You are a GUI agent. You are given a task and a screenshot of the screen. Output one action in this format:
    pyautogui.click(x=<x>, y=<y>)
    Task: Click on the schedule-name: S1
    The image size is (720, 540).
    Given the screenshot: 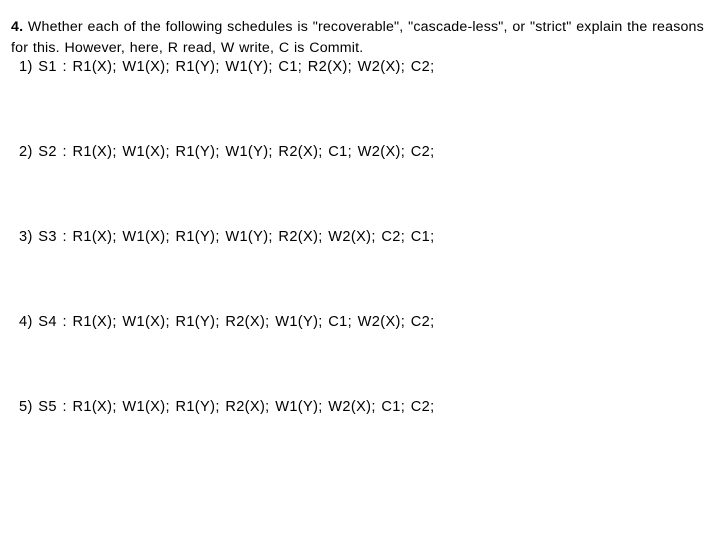 What is the action you would take?
    pyautogui.click(x=47, y=67)
    